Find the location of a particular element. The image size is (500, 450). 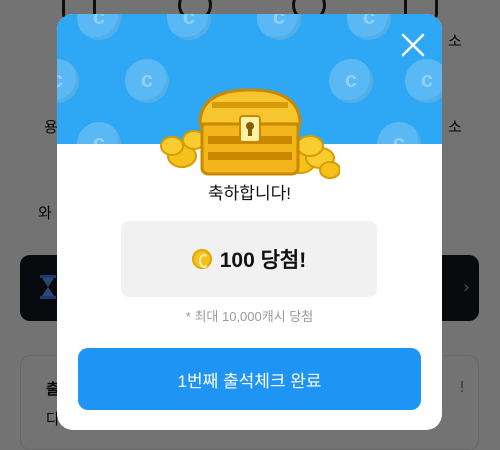

reward-amount: 100 당첨! is located at coordinates (263, 260).